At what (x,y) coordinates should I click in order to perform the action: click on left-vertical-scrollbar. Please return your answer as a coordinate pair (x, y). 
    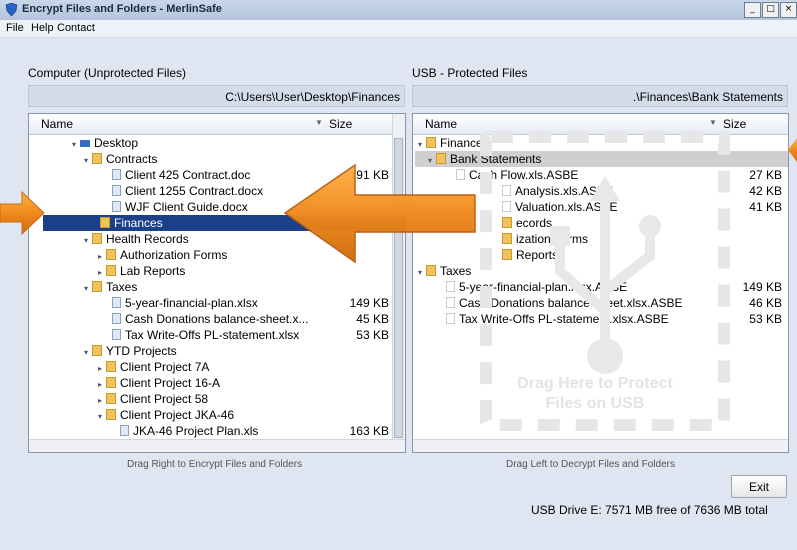
    Looking at the image, I should click on (398, 283).